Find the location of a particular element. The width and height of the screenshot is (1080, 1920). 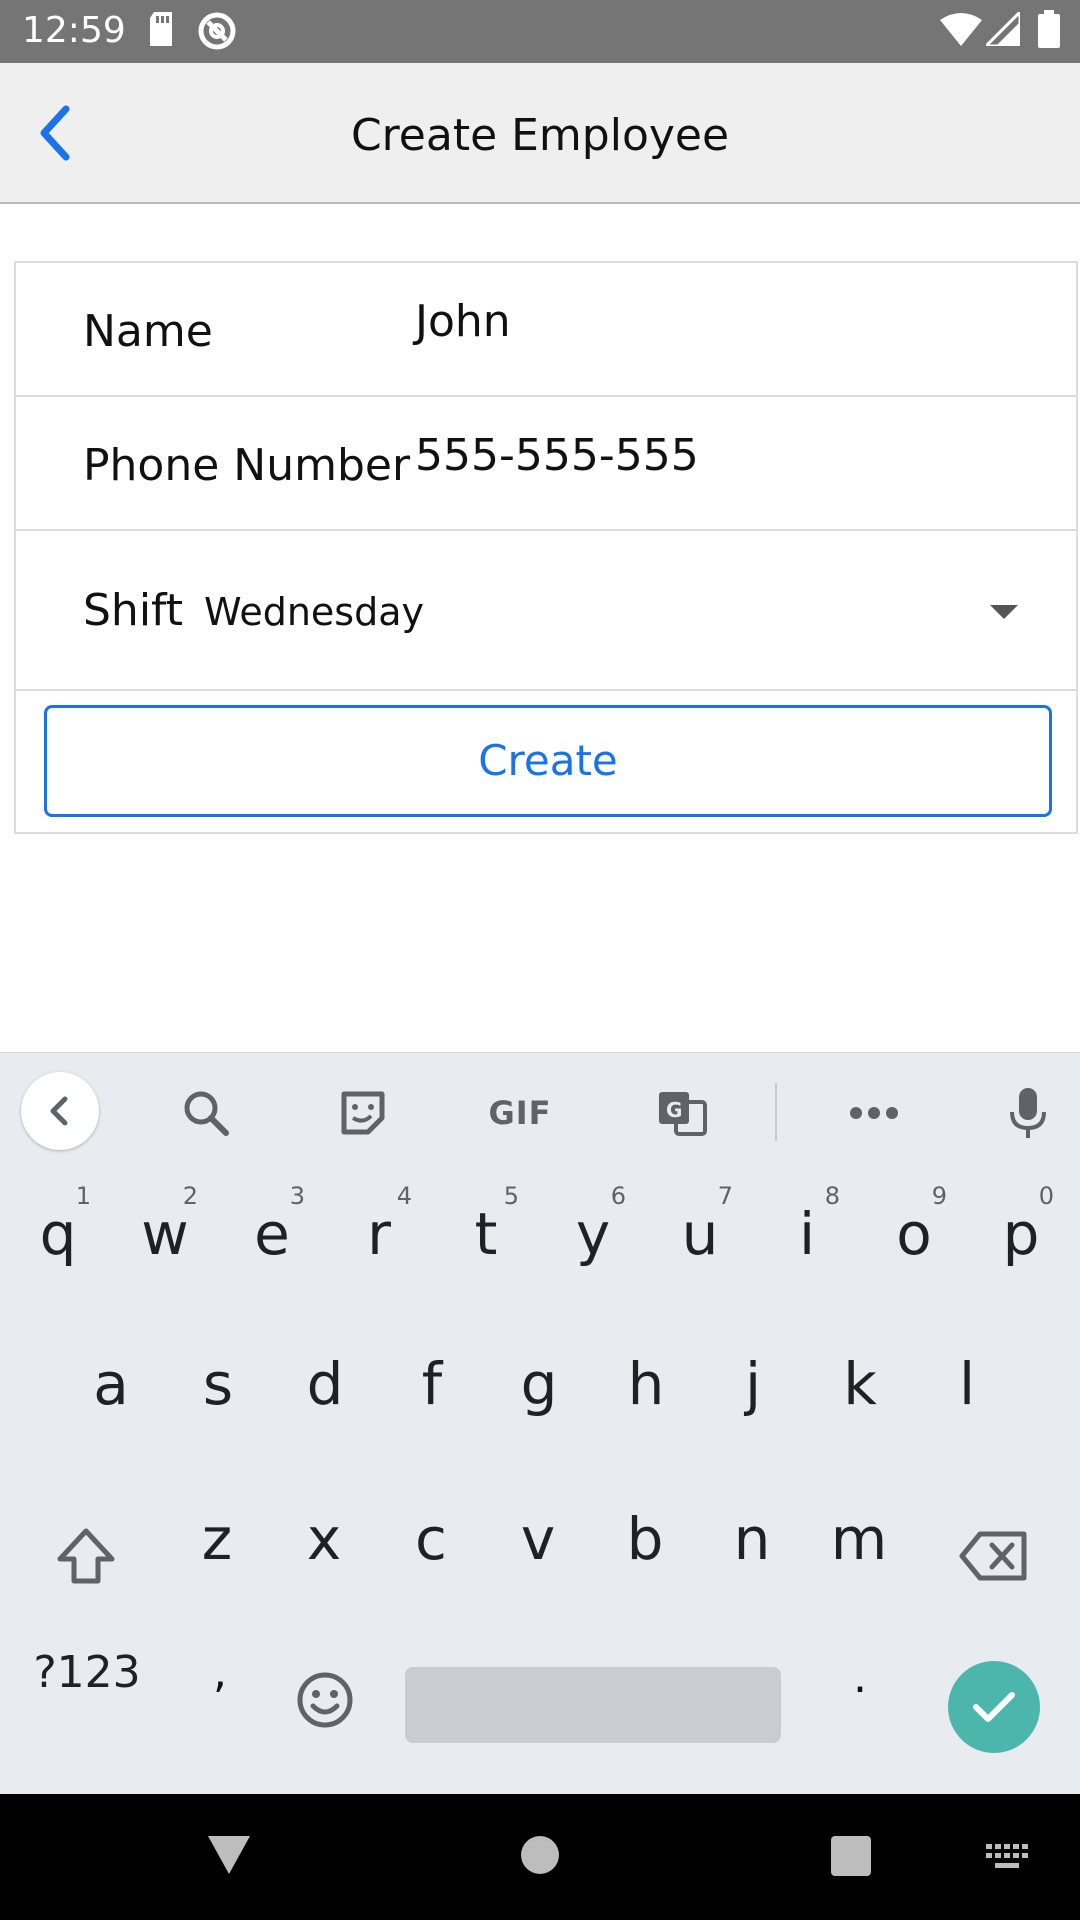

gif-icon: GIF is located at coordinates (520, 1113).